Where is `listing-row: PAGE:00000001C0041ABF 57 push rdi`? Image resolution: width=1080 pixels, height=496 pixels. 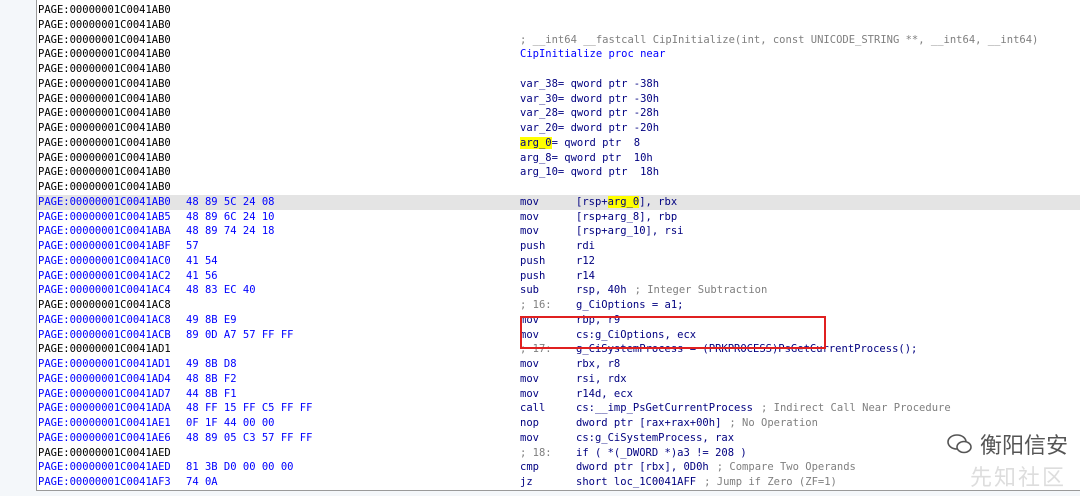
listing-row: PAGE:00000001C0041ABF 57 push rdi is located at coordinates (558, 246).